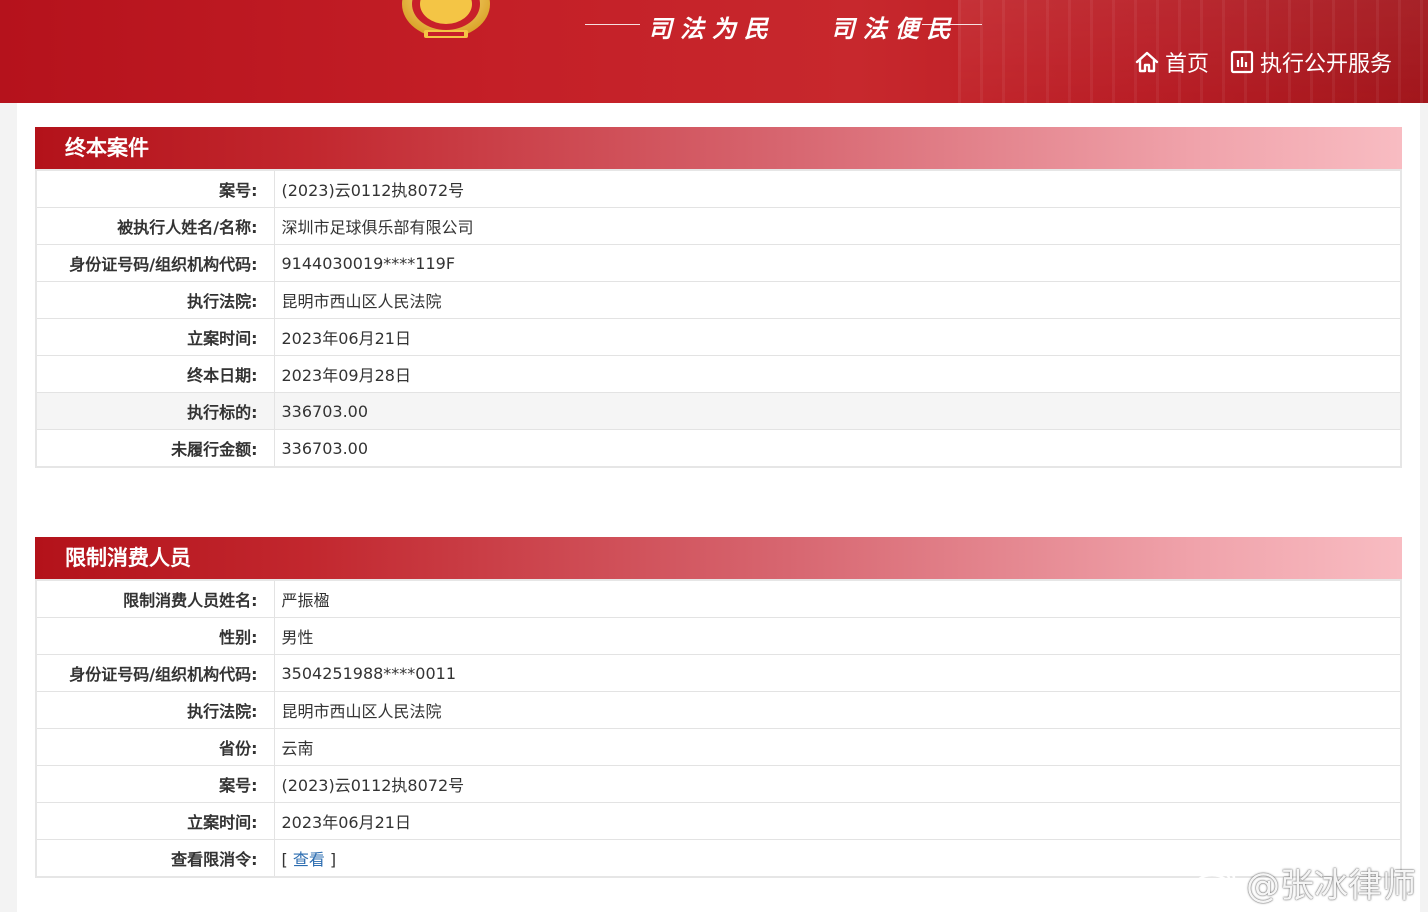 The image size is (1428, 912). What do you see at coordinates (837, 636) in the screenshot?
I see `row-value: 男性` at bounding box center [837, 636].